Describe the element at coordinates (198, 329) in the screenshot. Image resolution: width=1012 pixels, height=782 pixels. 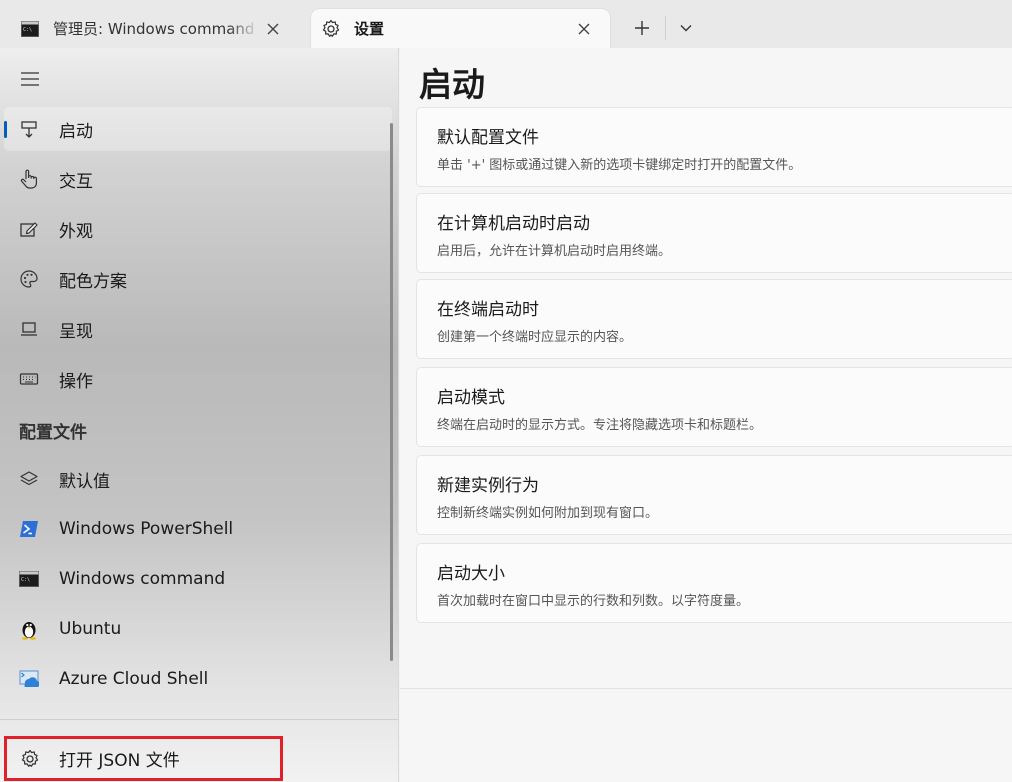
I see `sidebar-item-rendering: 呈现` at that location.